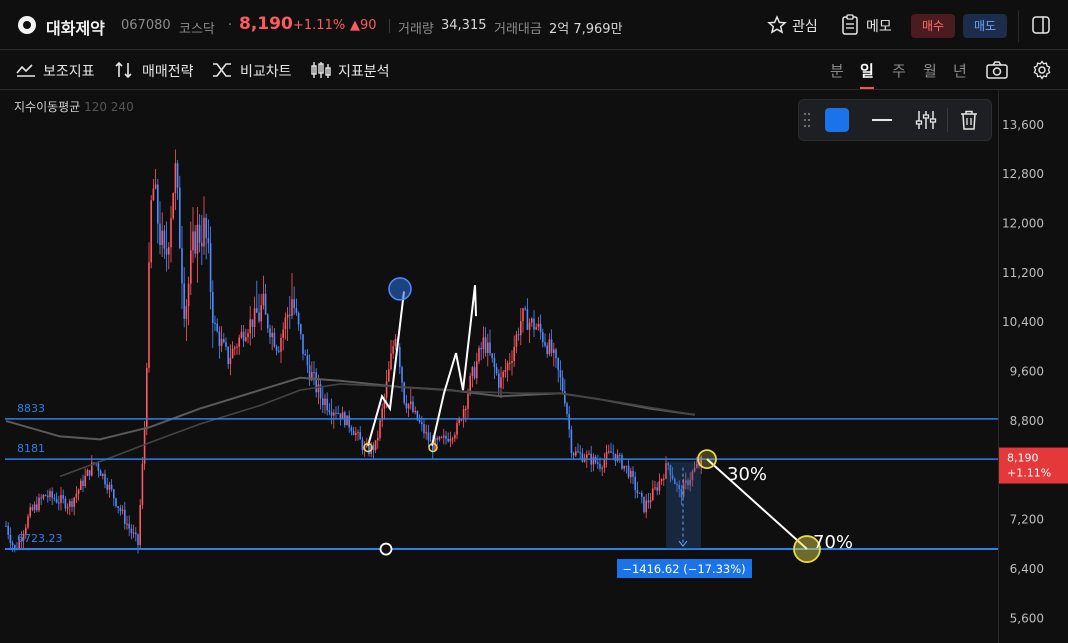 This screenshot has height=643, width=1068. Describe the element at coordinates (400, 289) in the screenshot. I see `drawing-handle` at that location.